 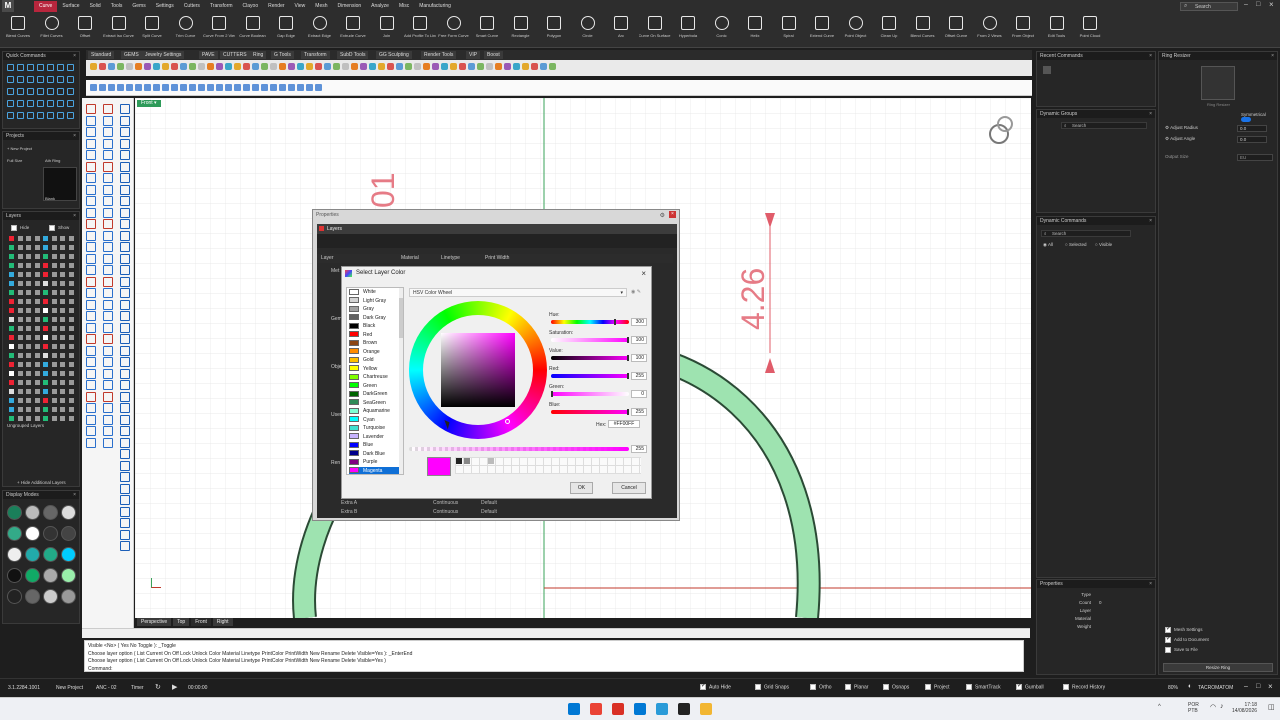 I want to click on minimize-window-button: –, so click(x=1246, y=4).